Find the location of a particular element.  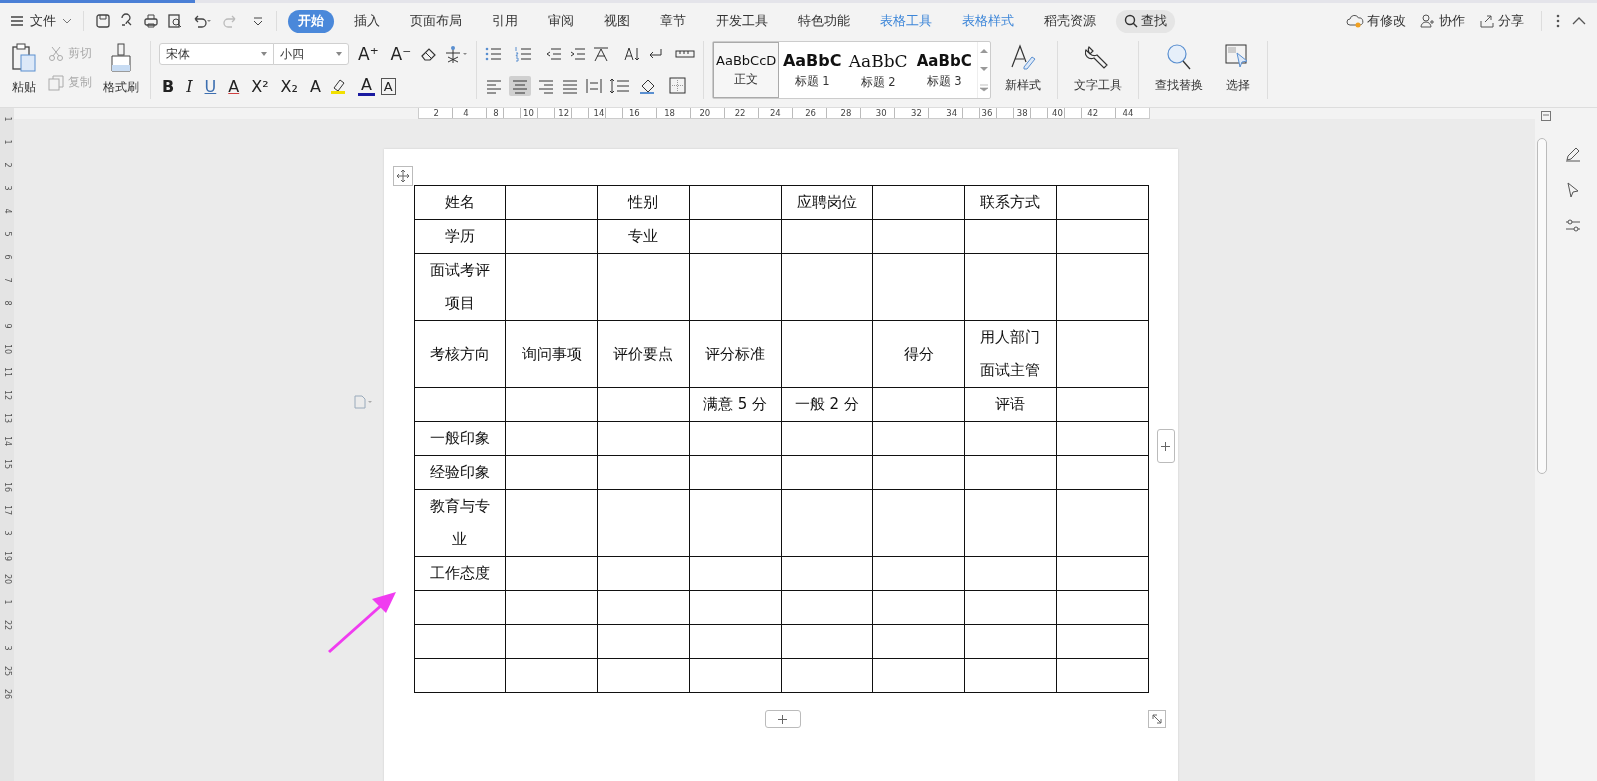

scrollbar-thumb is located at coordinates (1542, 306).